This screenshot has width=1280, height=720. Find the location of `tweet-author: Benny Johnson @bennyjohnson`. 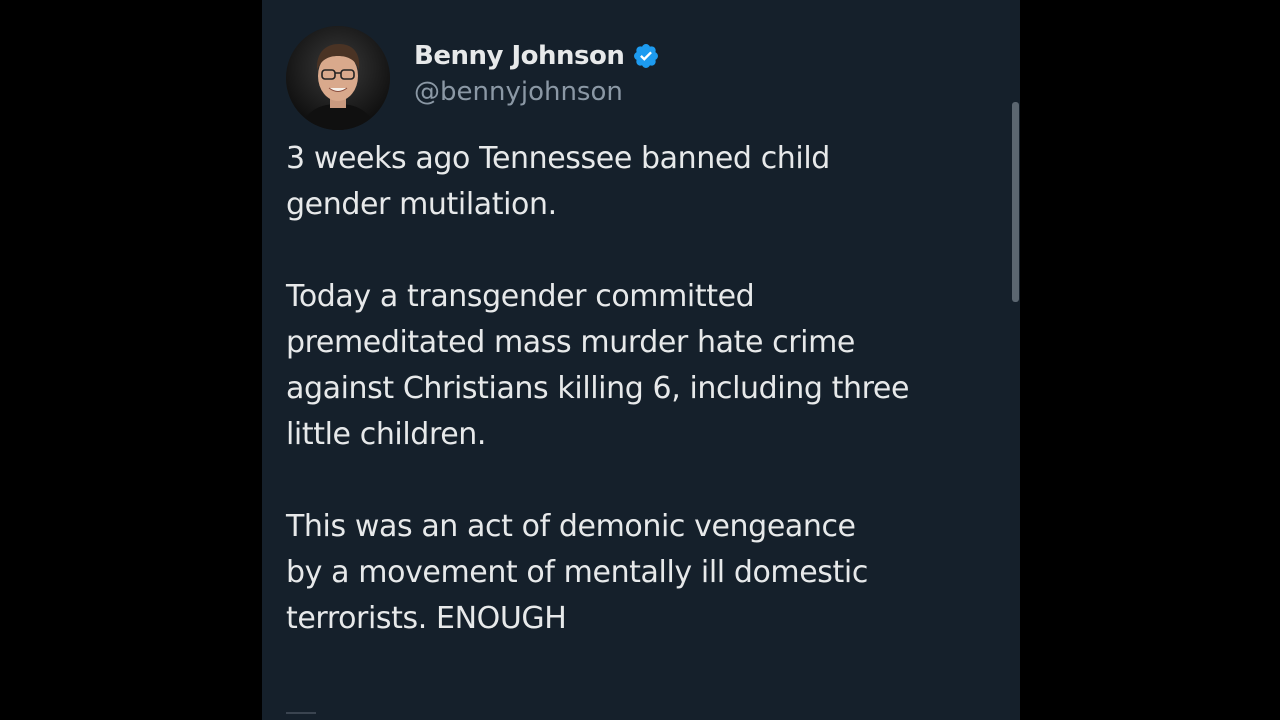

tweet-author: Benny Johnson @bennyjohnson is located at coordinates (537, 74).